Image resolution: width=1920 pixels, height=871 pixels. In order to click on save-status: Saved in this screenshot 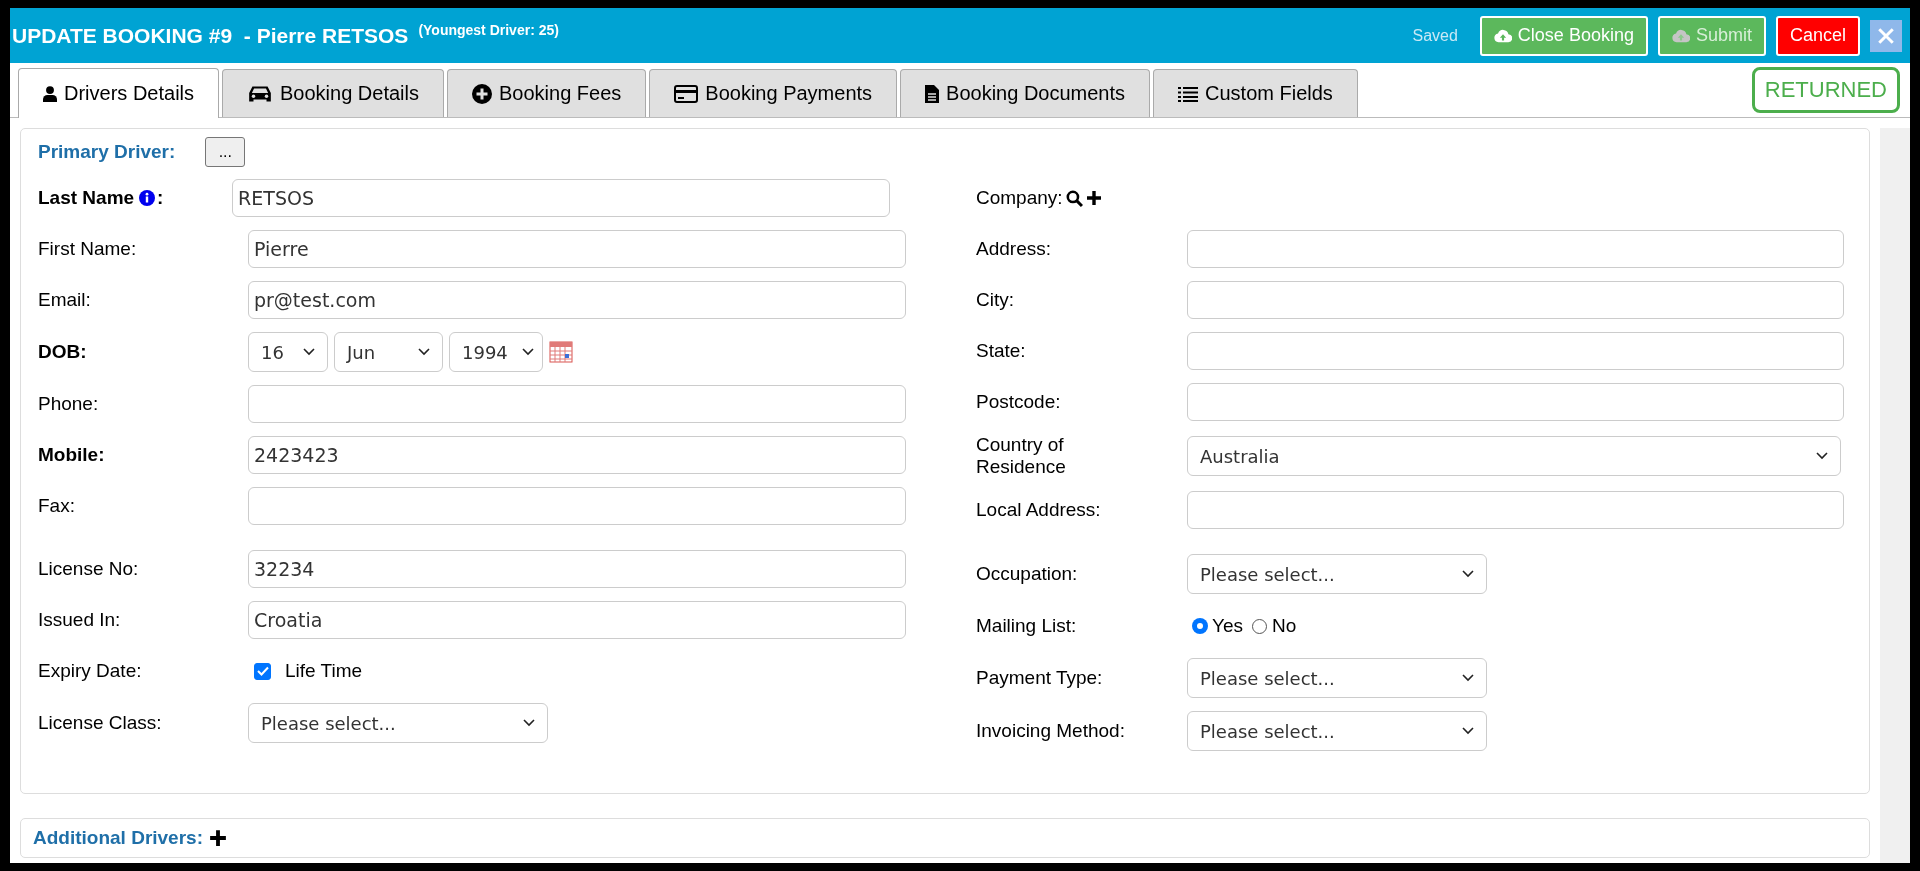, I will do `click(1435, 35)`.